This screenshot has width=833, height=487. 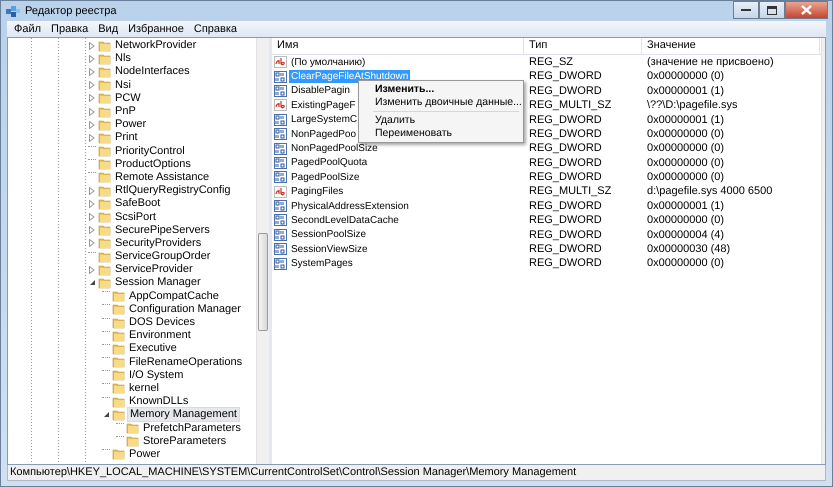 I want to click on maximize-icon, so click(x=772, y=10).